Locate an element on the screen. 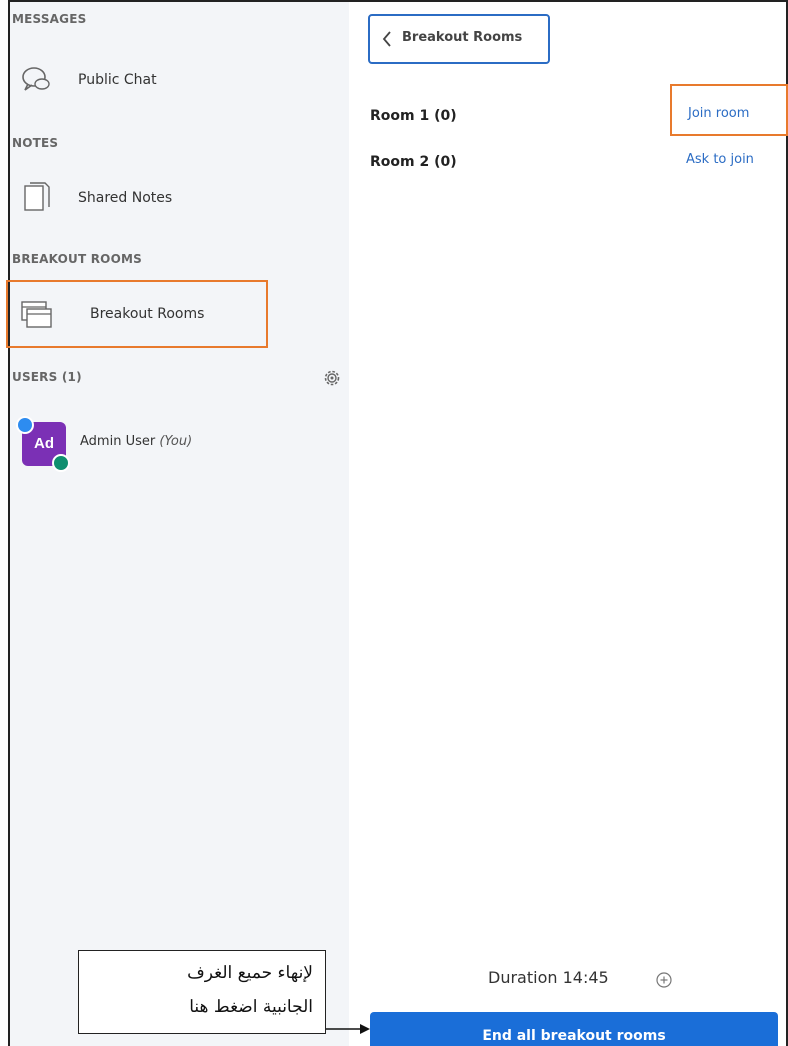 The width and height of the screenshot is (788, 1046). shared-notes-label: Shared Notes is located at coordinates (125, 198).